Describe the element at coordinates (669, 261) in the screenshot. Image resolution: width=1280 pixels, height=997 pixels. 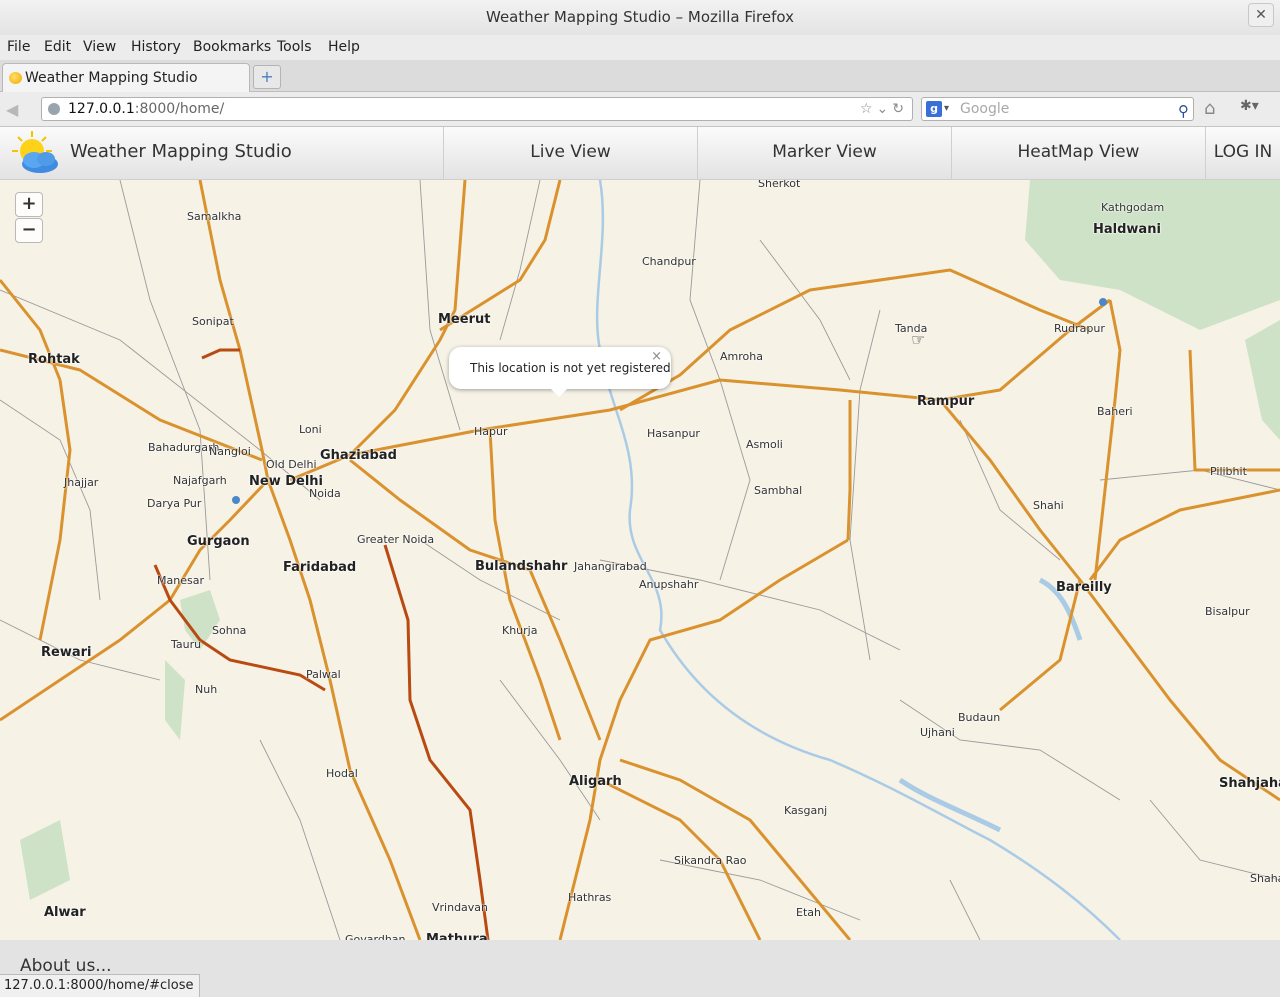
I see `place-label: Chandpur` at that location.